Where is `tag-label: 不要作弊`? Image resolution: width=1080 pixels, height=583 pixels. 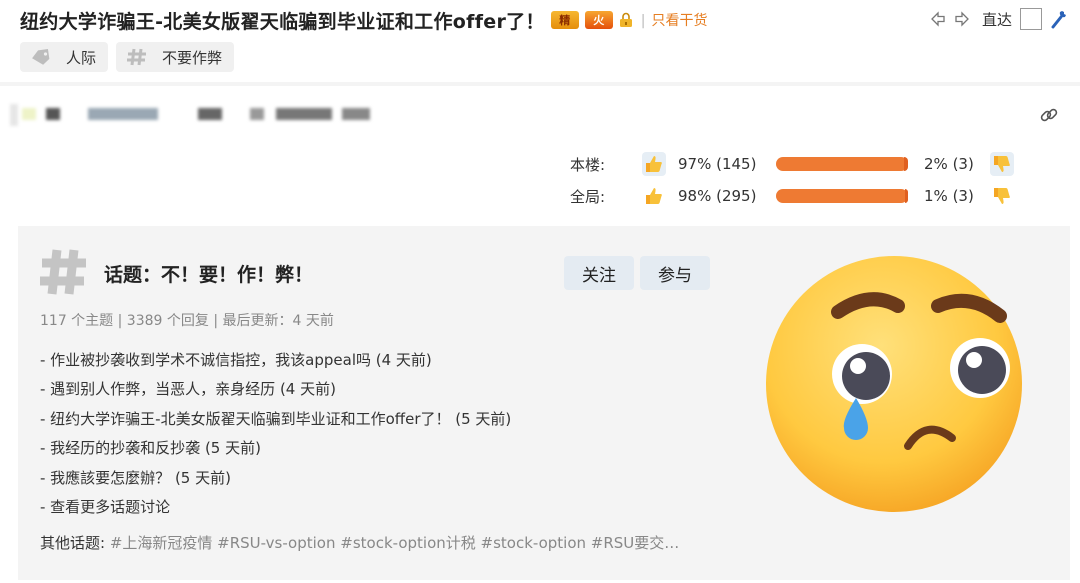 tag-label: 不要作弊 is located at coordinates (192, 57).